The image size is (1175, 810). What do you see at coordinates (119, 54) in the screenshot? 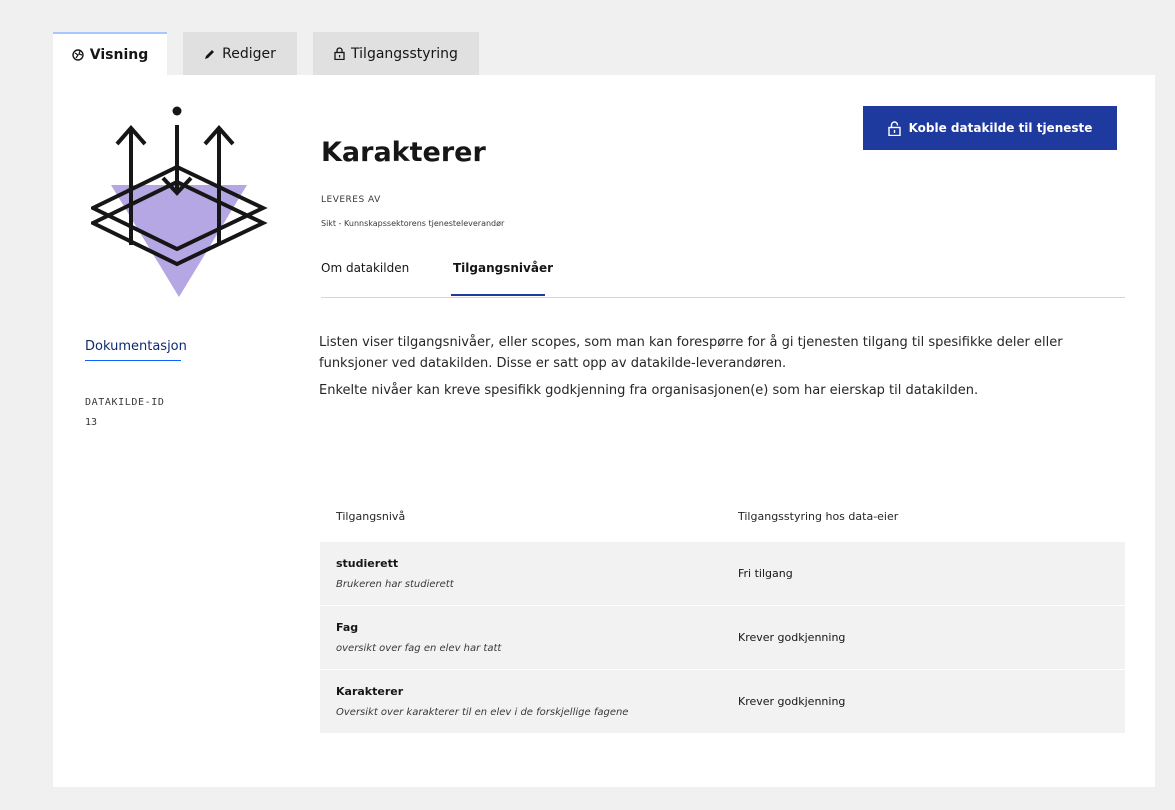
I see `tab-view-label: Visning` at bounding box center [119, 54].